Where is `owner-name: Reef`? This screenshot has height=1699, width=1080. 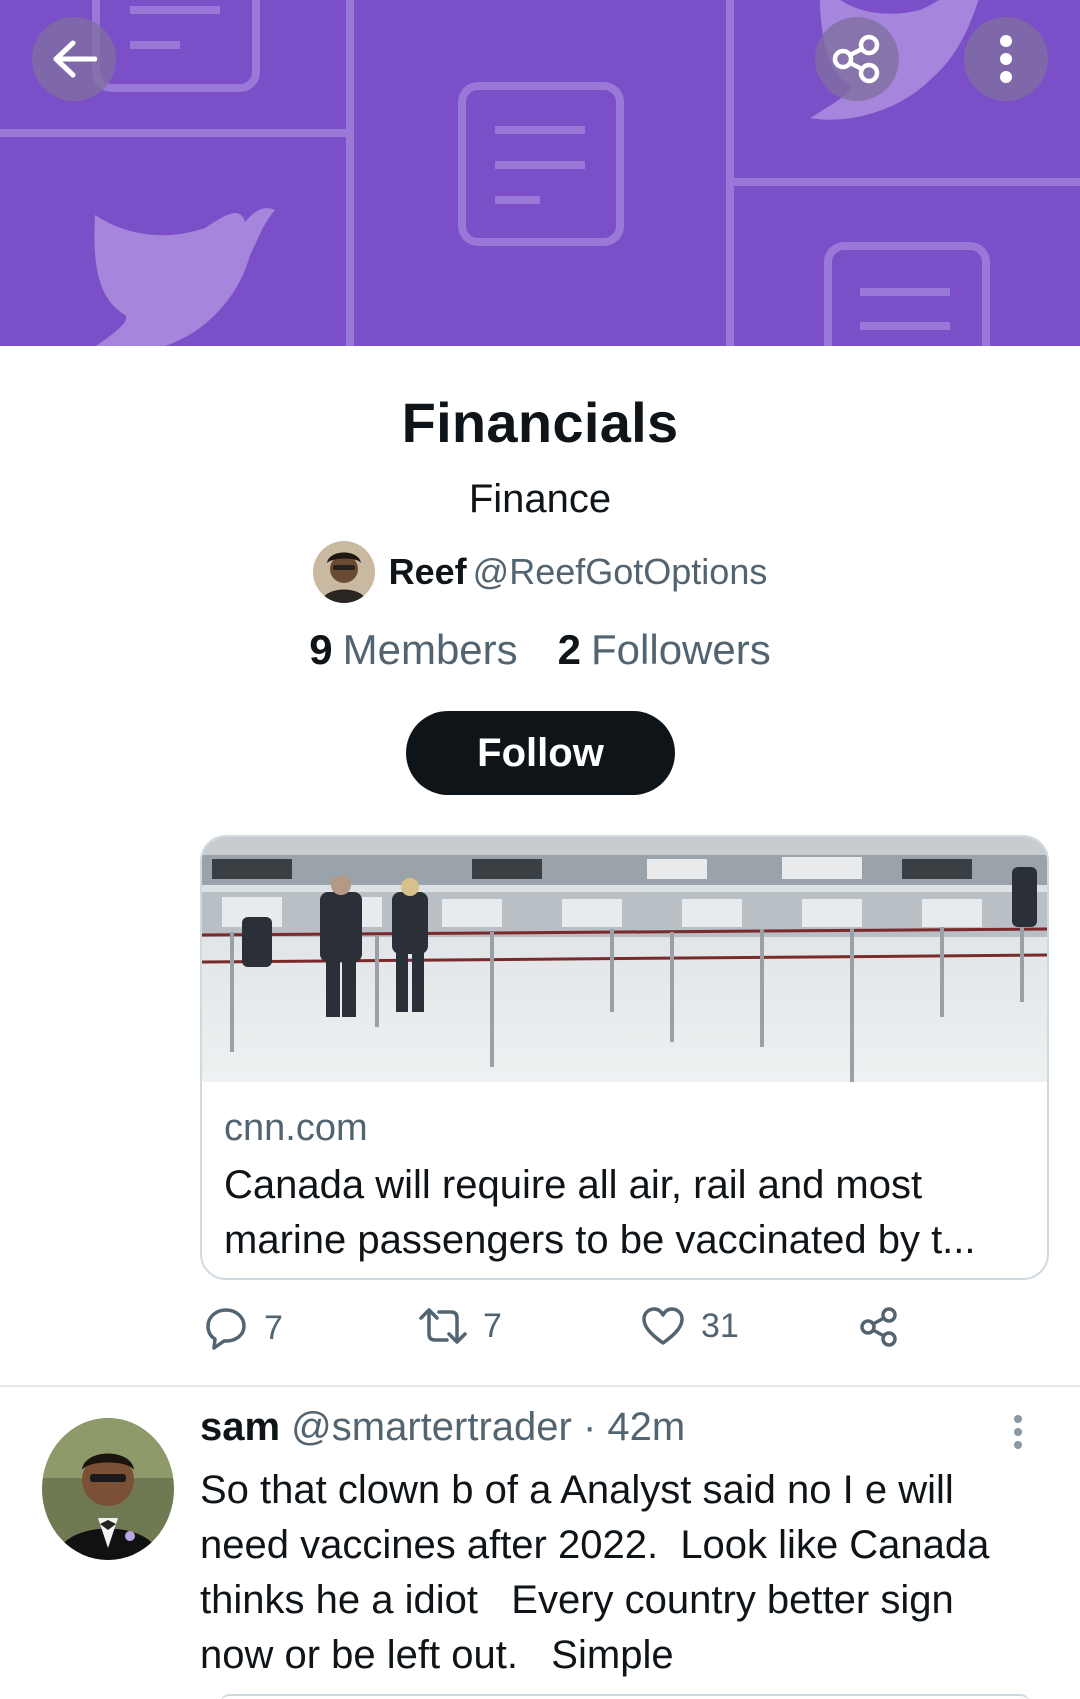
owner-name: Reef is located at coordinates (428, 572).